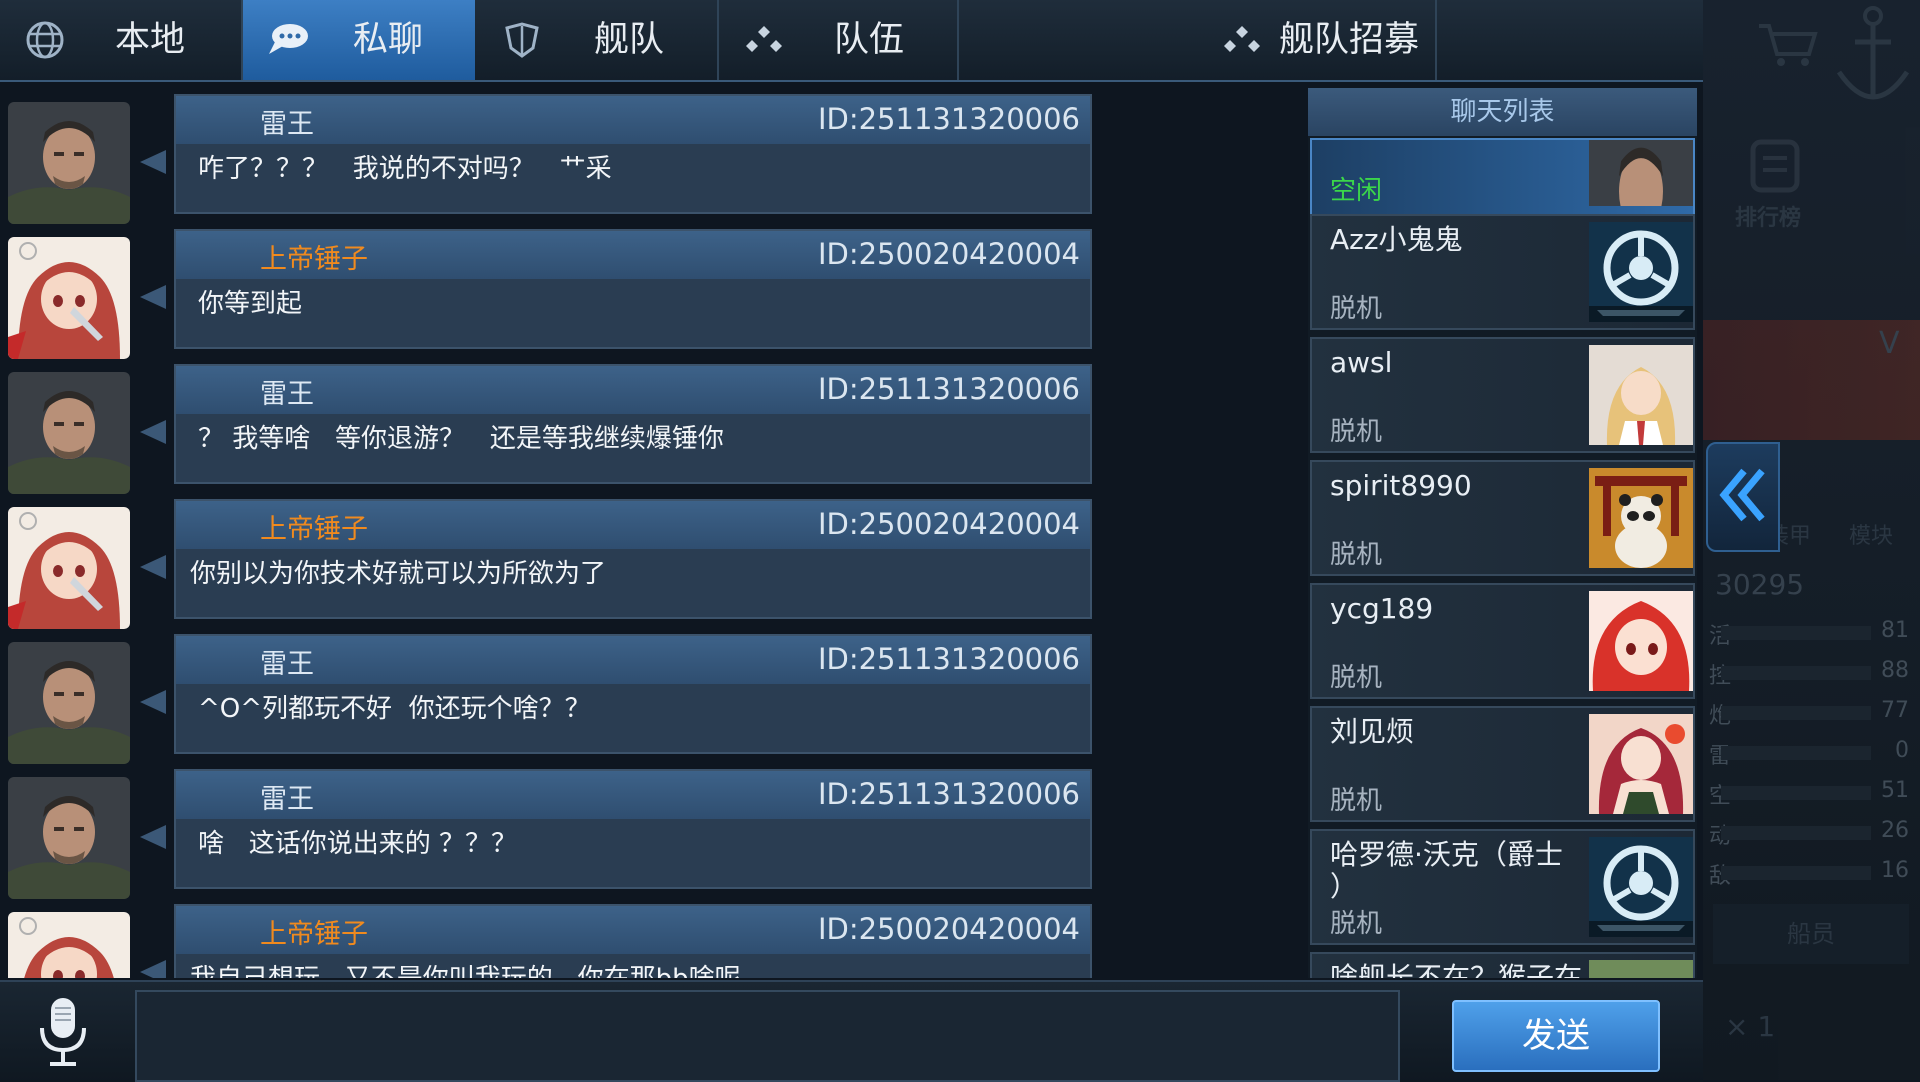 The height and width of the screenshot is (1082, 1920). I want to click on message-bubble: 上帝锤子 ID:250020420004 你等到起, so click(633, 289).